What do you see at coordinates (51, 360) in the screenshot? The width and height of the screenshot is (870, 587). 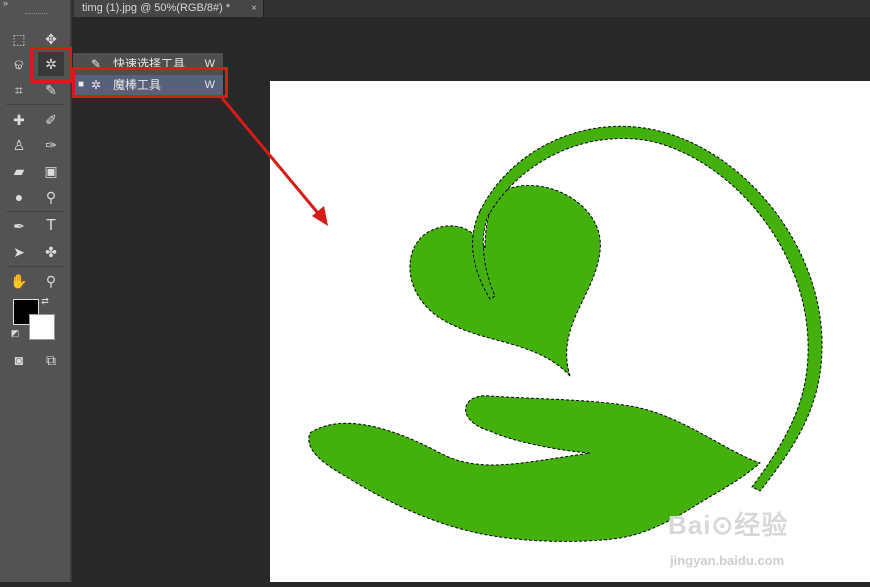 I see `screen-mode-icon: ⧉` at bounding box center [51, 360].